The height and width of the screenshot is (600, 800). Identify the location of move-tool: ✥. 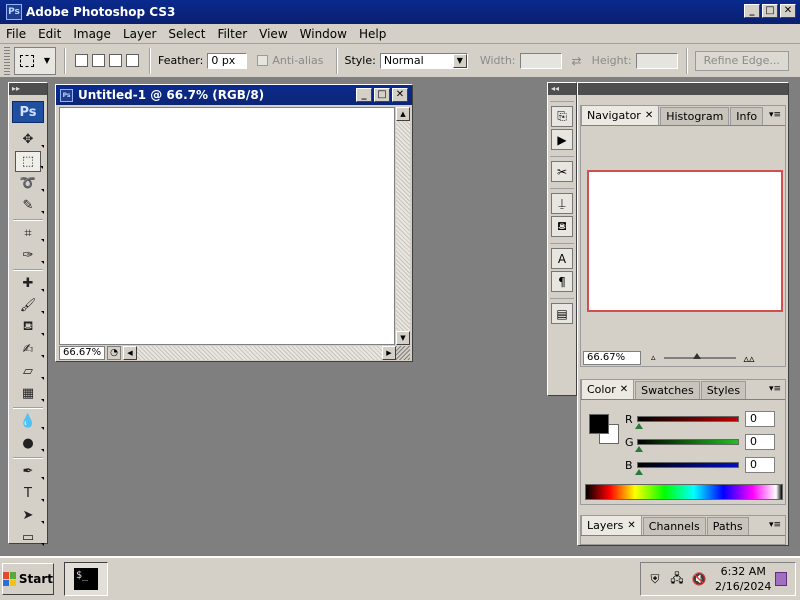
(29, 139).